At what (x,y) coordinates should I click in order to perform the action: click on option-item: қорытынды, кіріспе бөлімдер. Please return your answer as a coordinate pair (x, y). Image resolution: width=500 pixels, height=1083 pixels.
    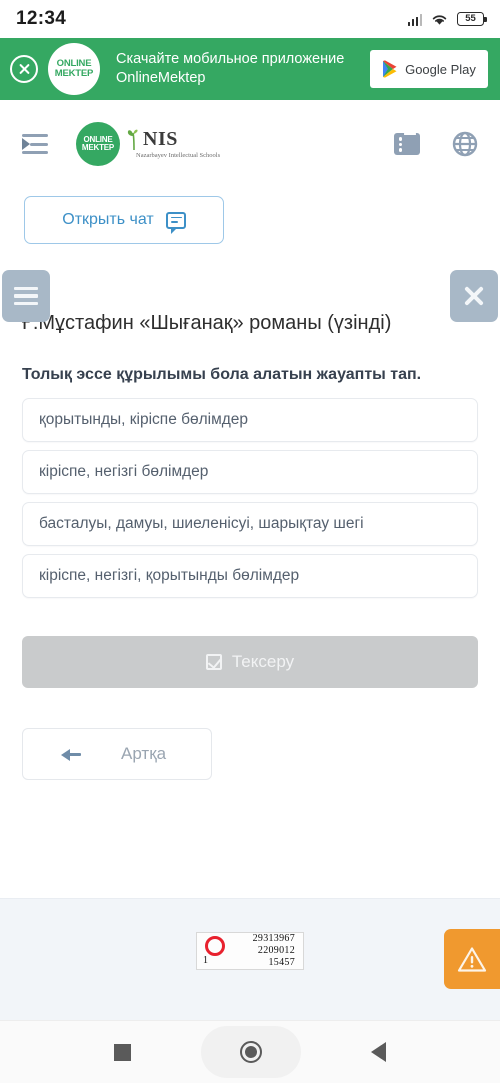
    Looking at the image, I should click on (250, 420).